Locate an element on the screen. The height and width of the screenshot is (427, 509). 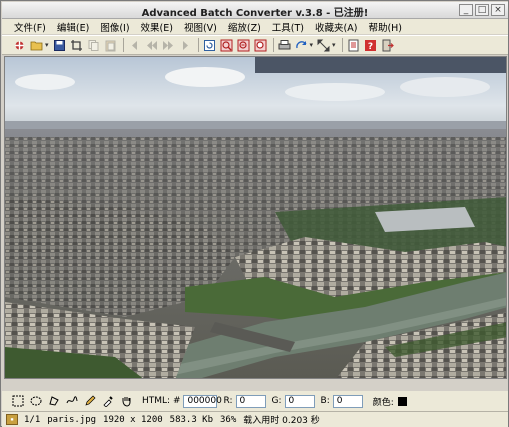
html-color-field: 000000 is located at coordinates (202, 401).